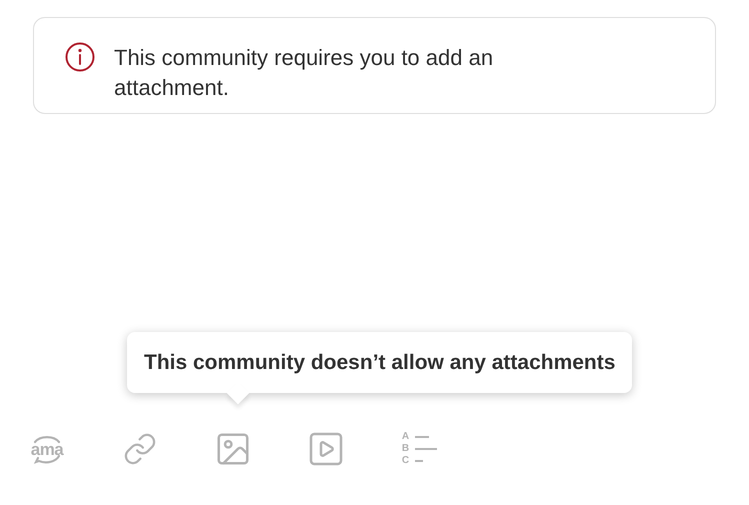  What do you see at coordinates (80, 57) in the screenshot?
I see `info-icon` at bounding box center [80, 57].